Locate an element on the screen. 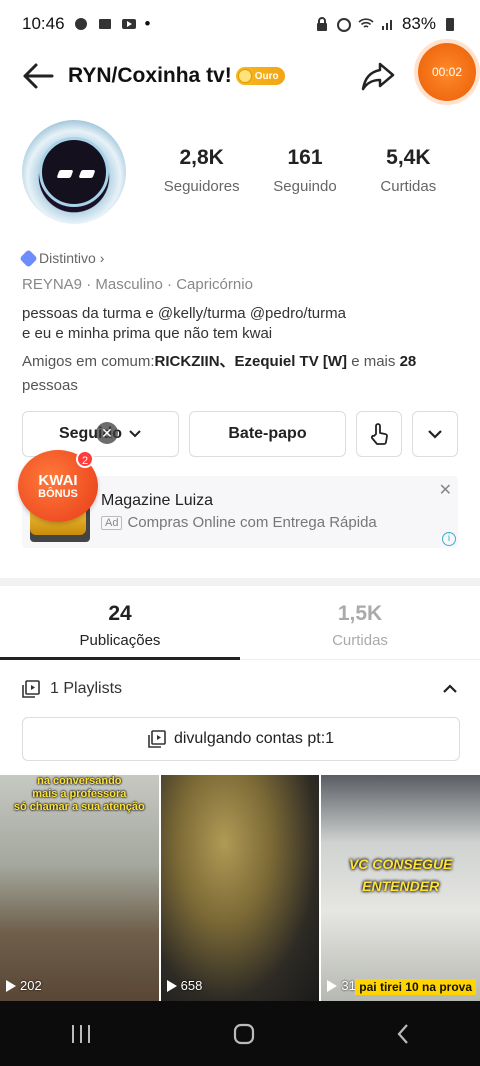 This screenshot has width=480, height=1066. tab-count: 1,5K is located at coordinates (360, 613).